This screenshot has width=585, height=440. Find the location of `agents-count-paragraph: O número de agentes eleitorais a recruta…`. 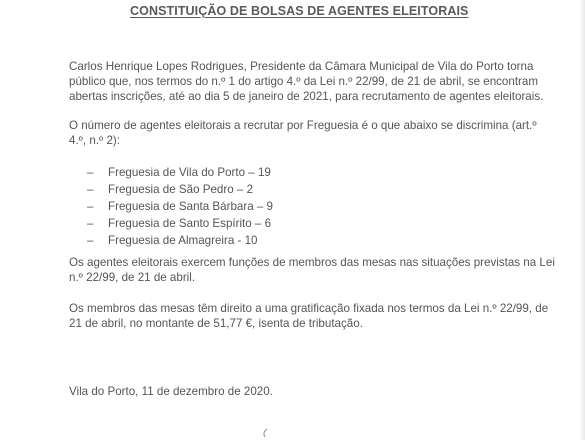

agents-count-paragraph: O número de agentes eleitorais a recruta… is located at coordinates (321, 133).